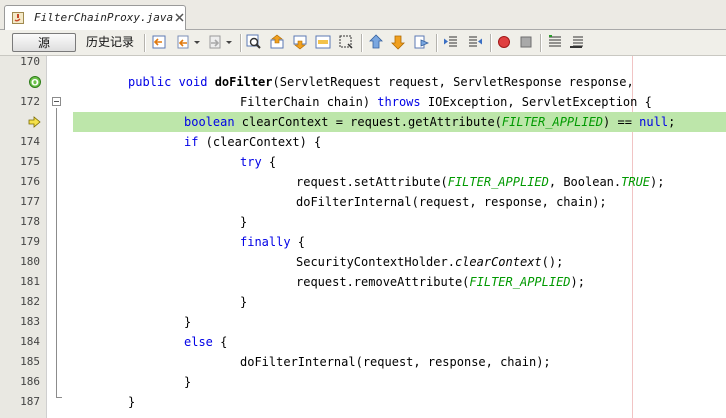 The height and width of the screenshot is (418, 726). I want to click on code-token: boolean, so click(209, 122).